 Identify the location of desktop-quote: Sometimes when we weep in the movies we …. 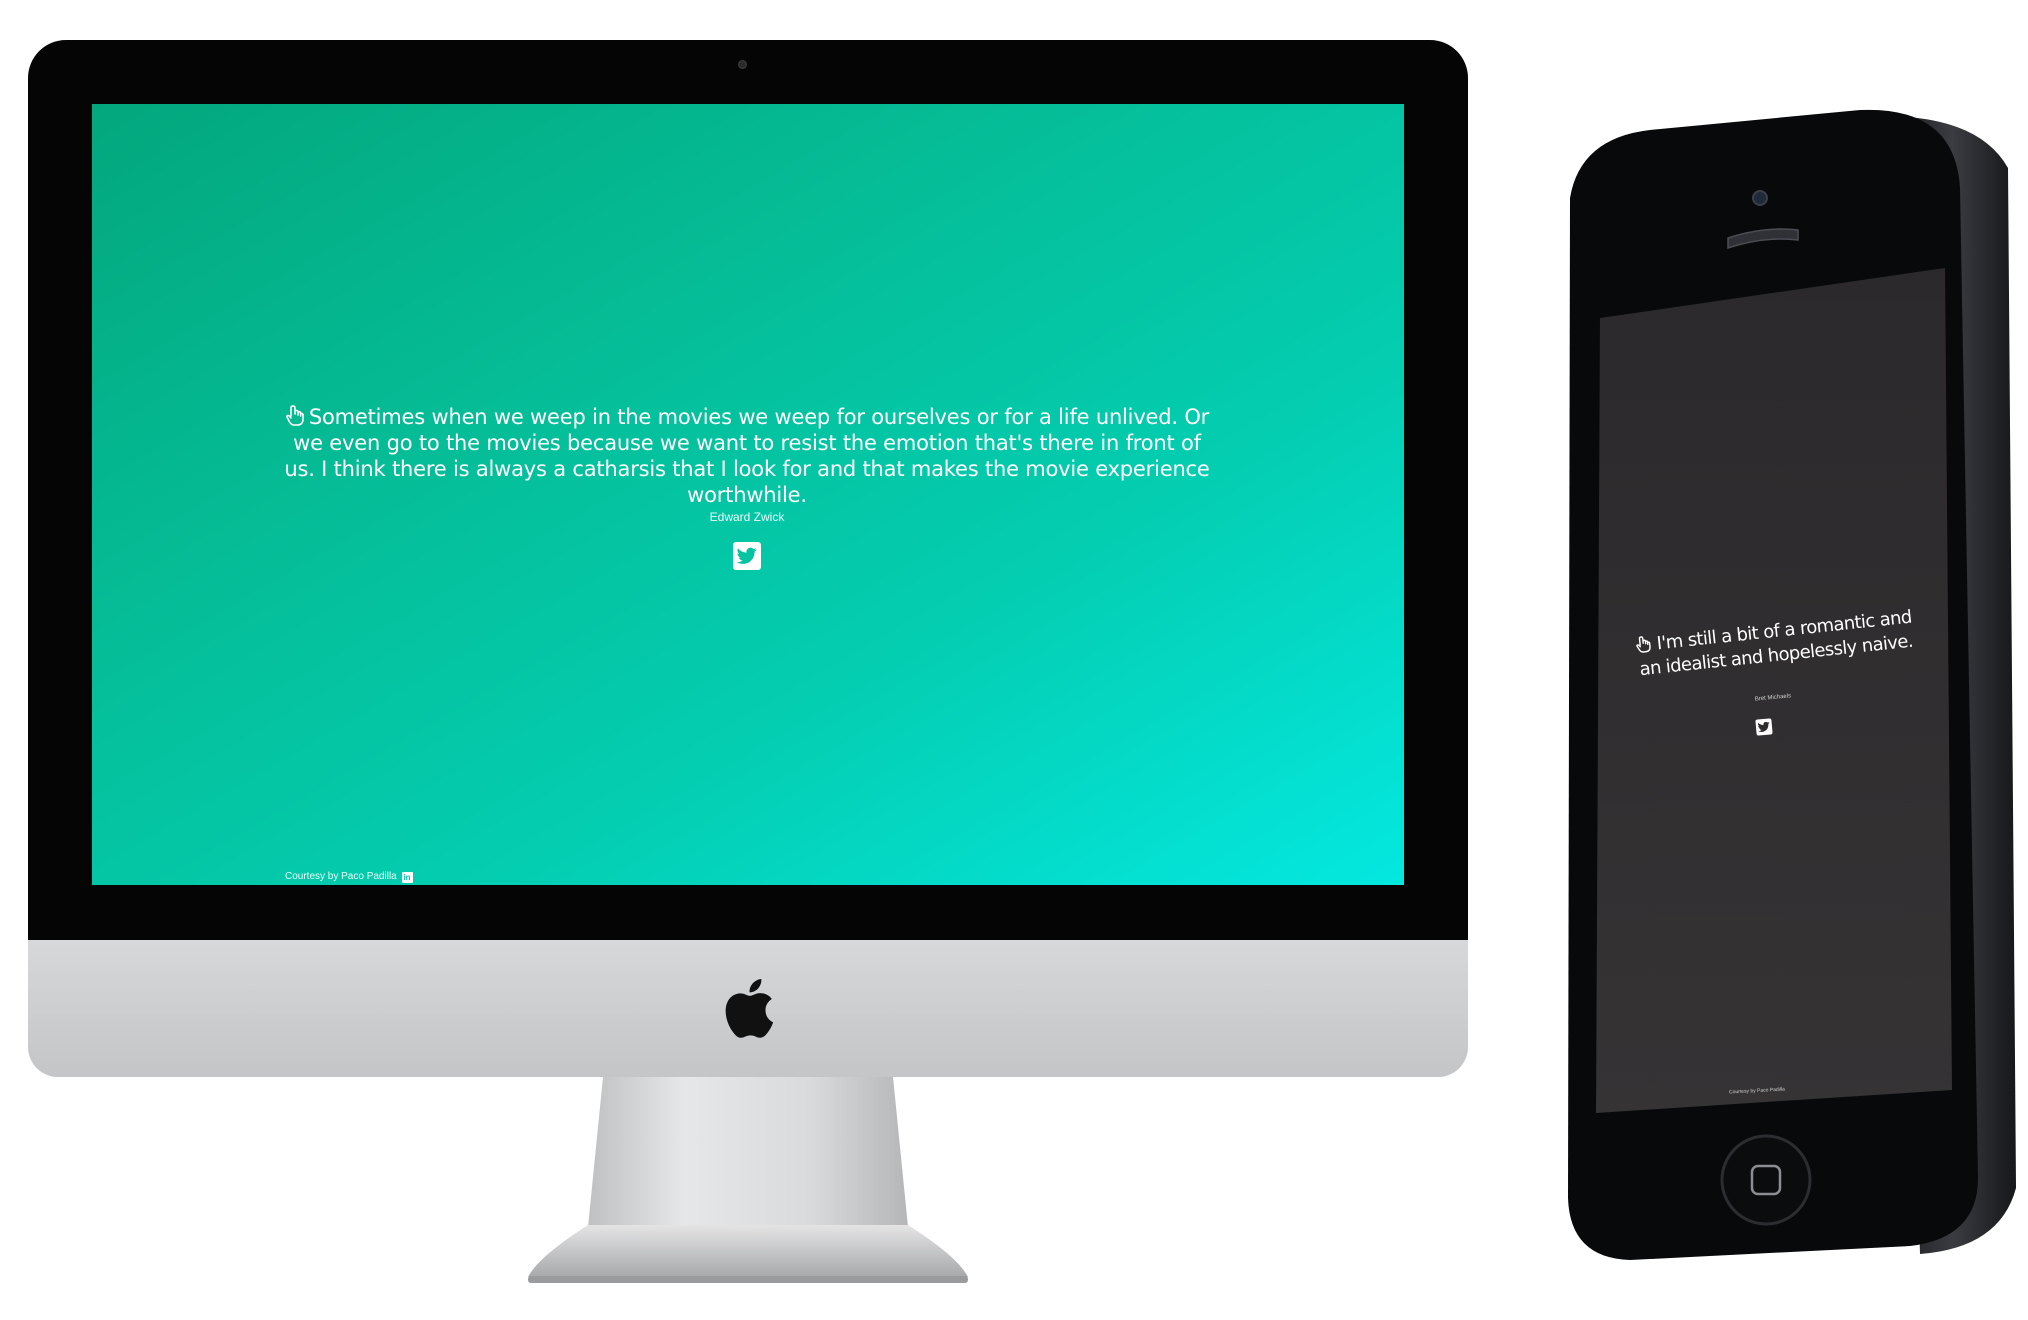
(747, 456).